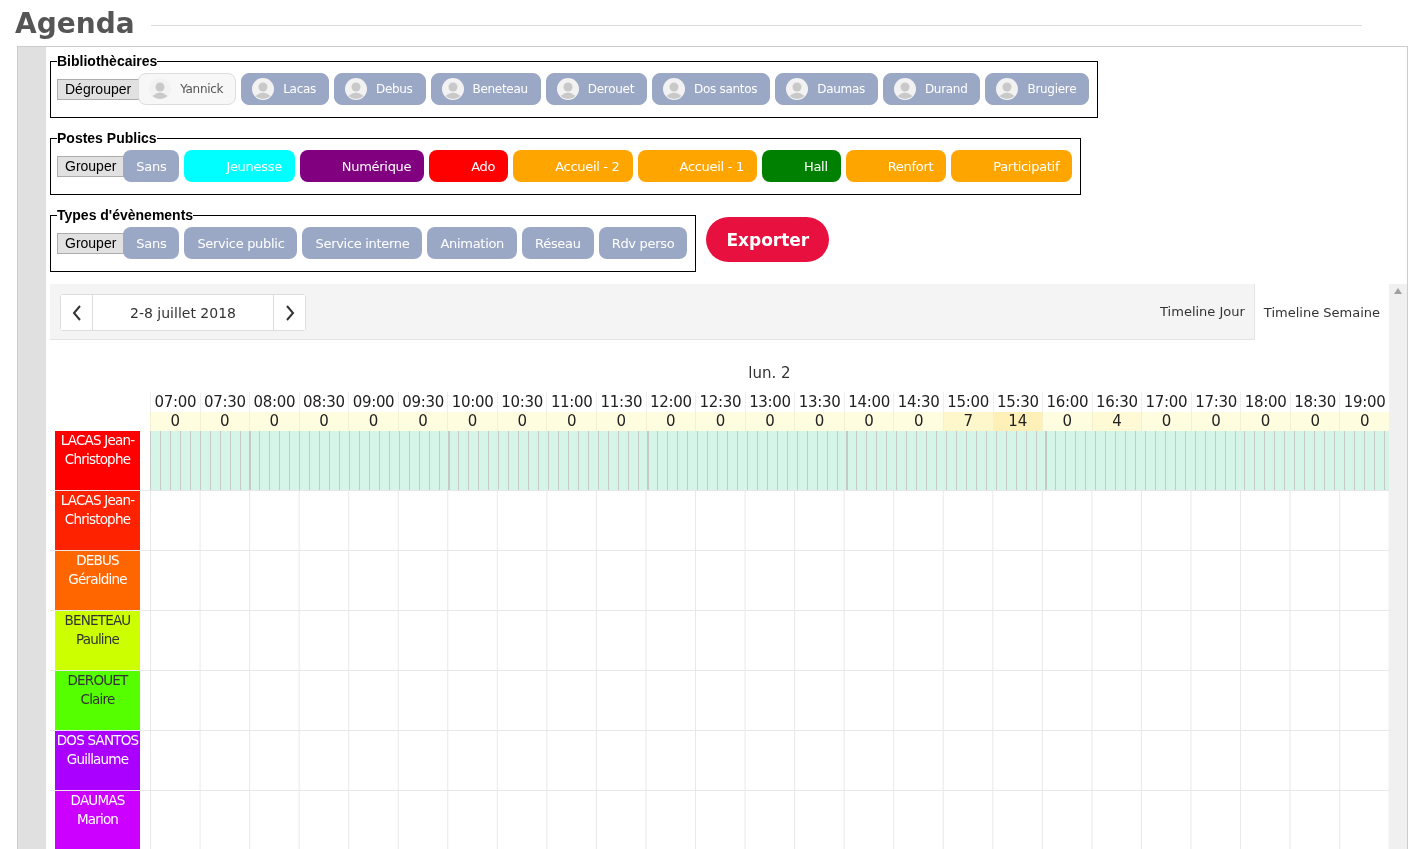  What do you see at coordinates (697, 166) in the screenshot?
I see `post-chip: Accueil - 1` at bounding box center [697, 166].